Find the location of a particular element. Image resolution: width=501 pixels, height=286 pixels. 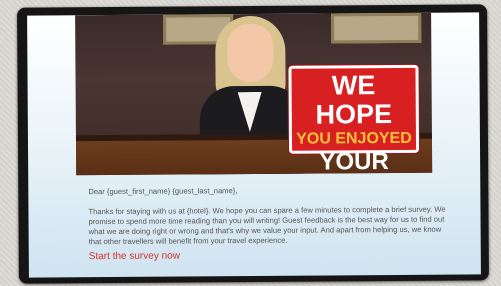

sign-line-2: YOU ENJOYED is located at coordinates (354, 138).